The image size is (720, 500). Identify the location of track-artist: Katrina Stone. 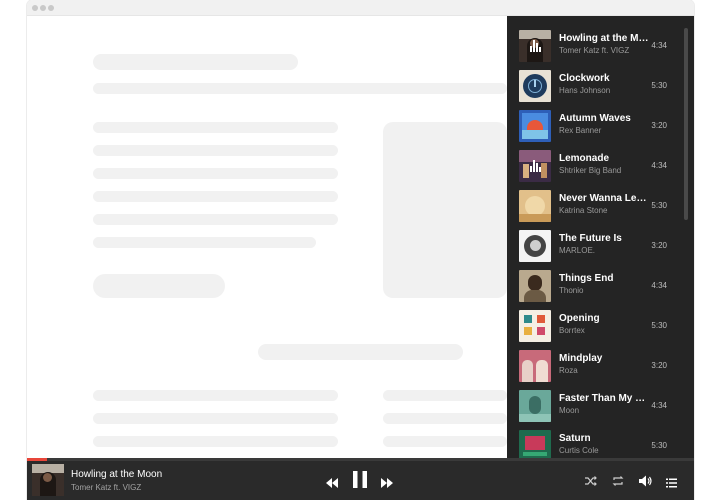
(583, 210).